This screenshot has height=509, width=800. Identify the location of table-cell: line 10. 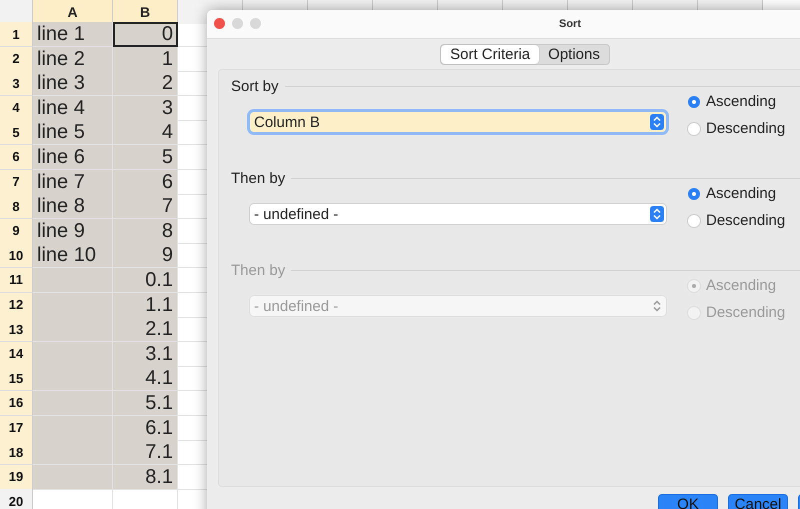
(73, 255).